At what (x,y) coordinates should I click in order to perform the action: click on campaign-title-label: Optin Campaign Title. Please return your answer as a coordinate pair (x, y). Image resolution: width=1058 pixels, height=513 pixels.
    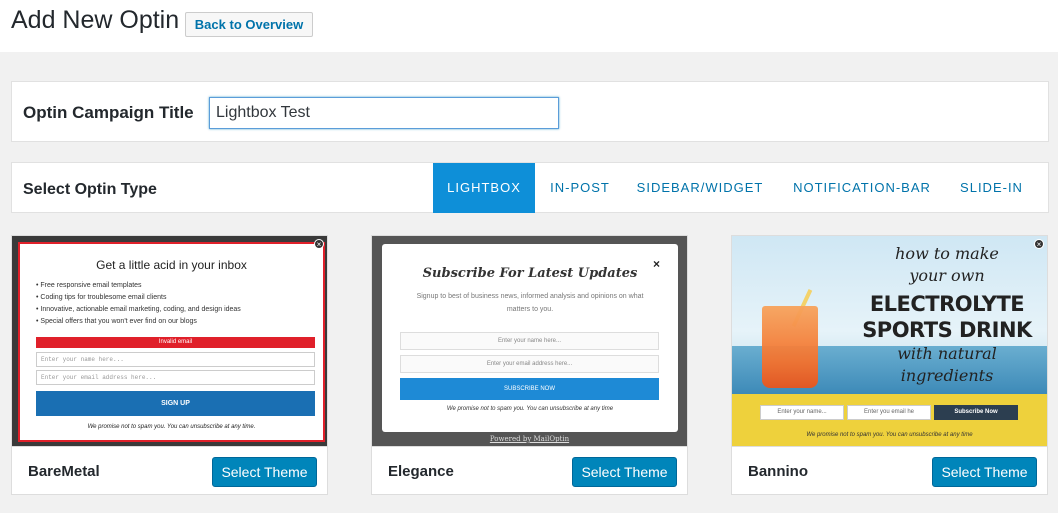
    Looking at the image, I should click on (108, 112).